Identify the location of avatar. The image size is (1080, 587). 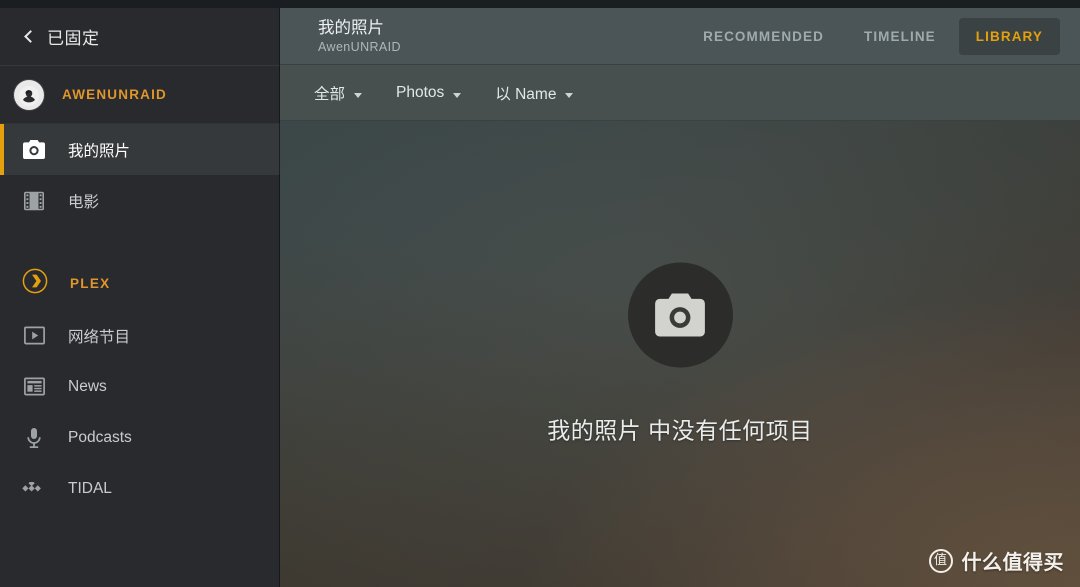
(29, 94).